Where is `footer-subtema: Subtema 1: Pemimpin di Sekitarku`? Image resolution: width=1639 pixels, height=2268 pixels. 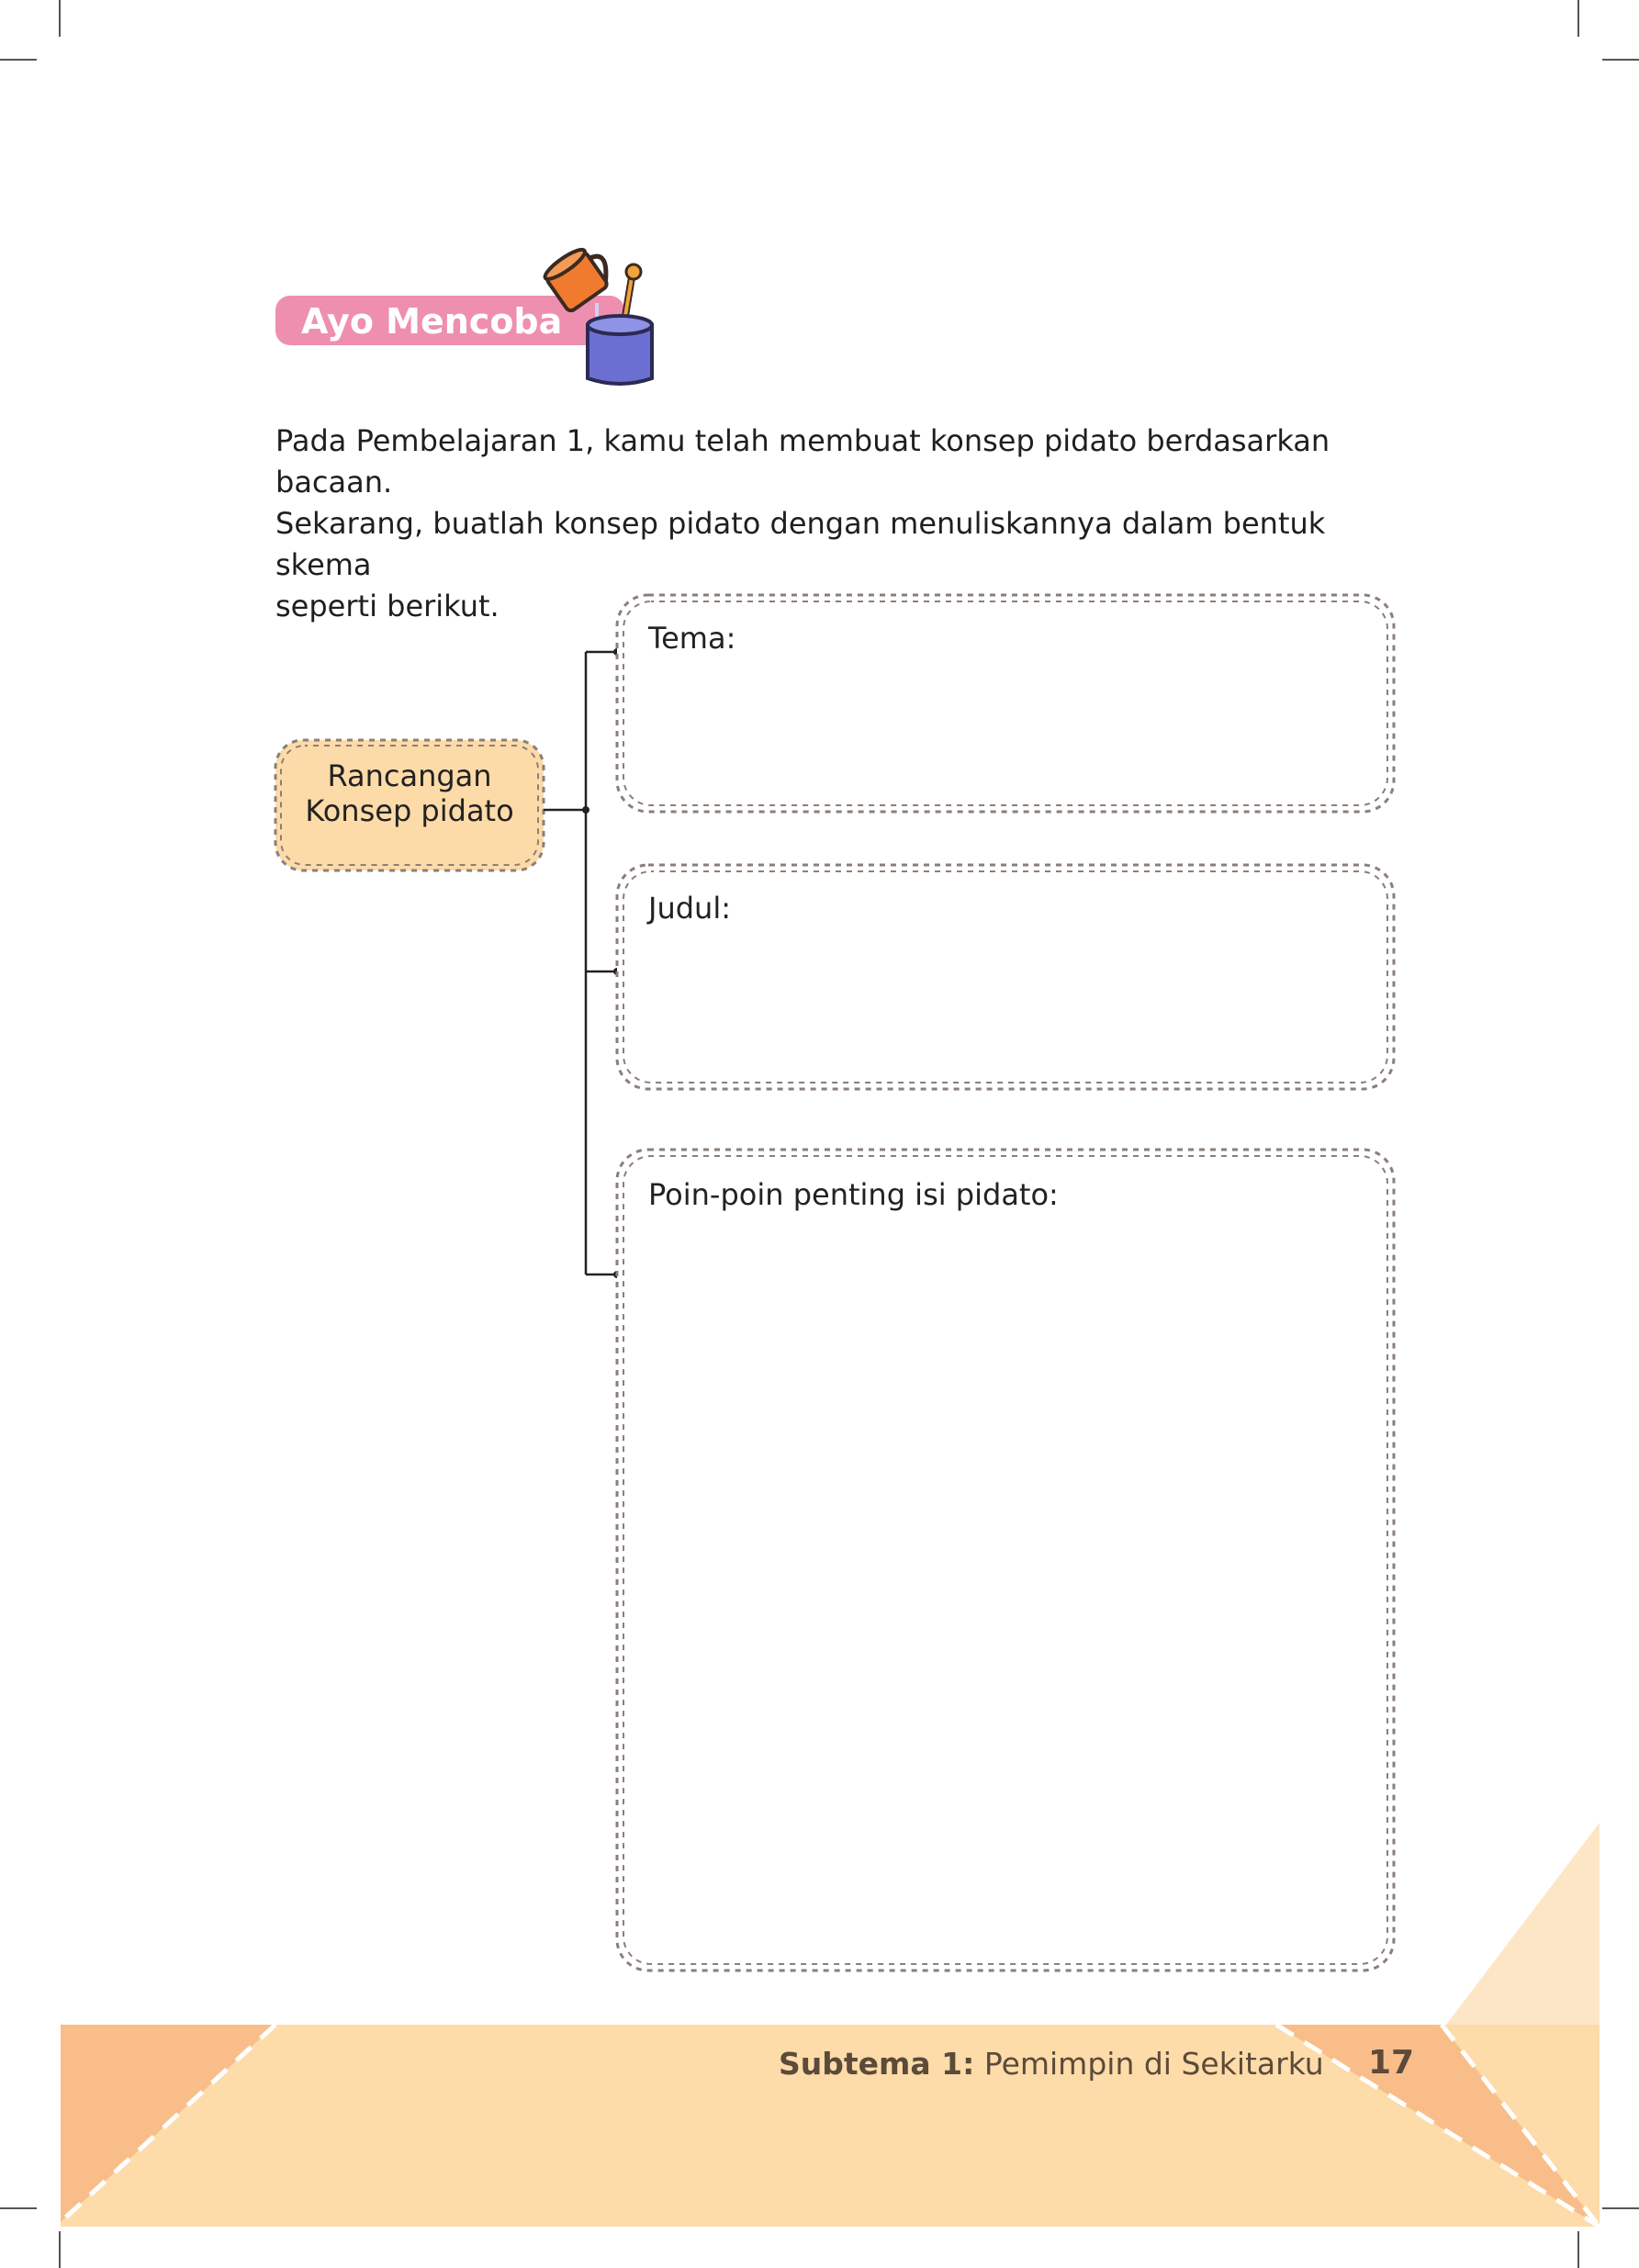
footer-subtema: Subtema 1: Pemimpin di Sekitarku is located at coordinates (1051, 2064).